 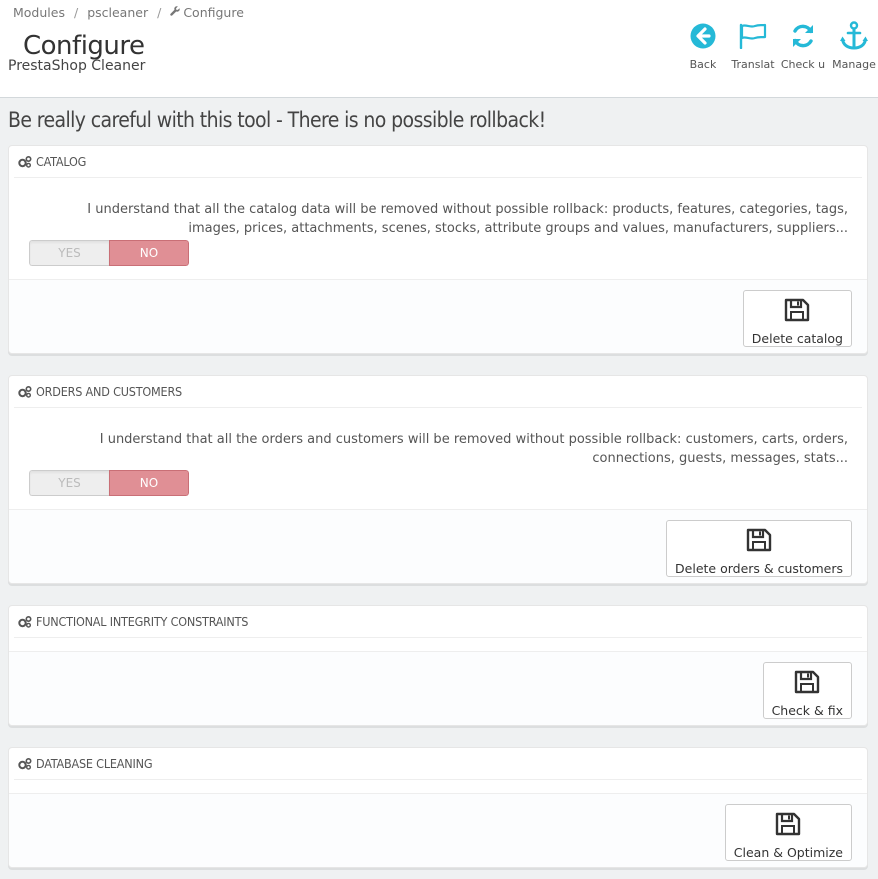 I want to click on panel-footer: Delete catalog, so click(x=438, y=316).